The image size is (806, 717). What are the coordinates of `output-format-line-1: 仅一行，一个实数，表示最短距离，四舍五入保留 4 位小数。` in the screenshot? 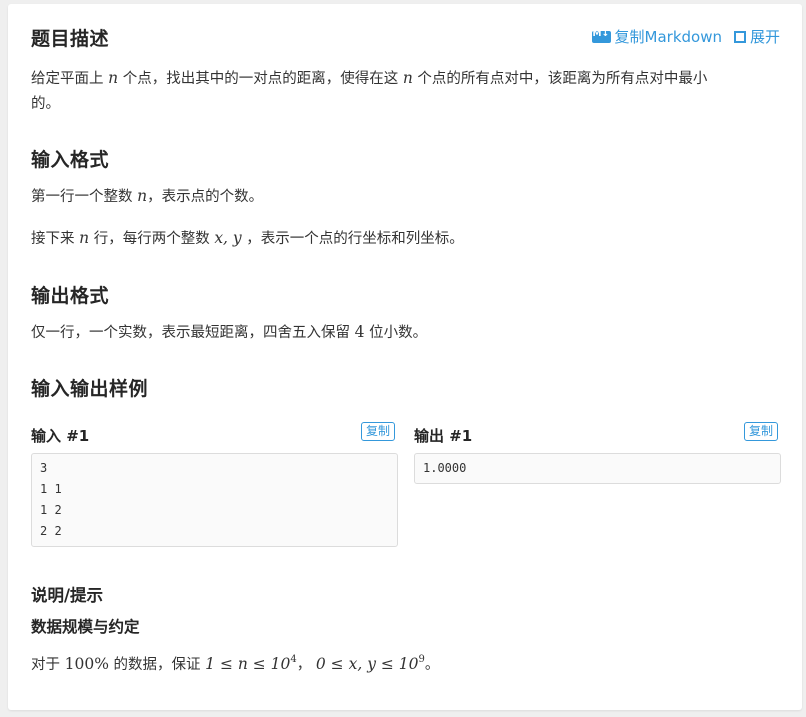 It's located at (229, 332).